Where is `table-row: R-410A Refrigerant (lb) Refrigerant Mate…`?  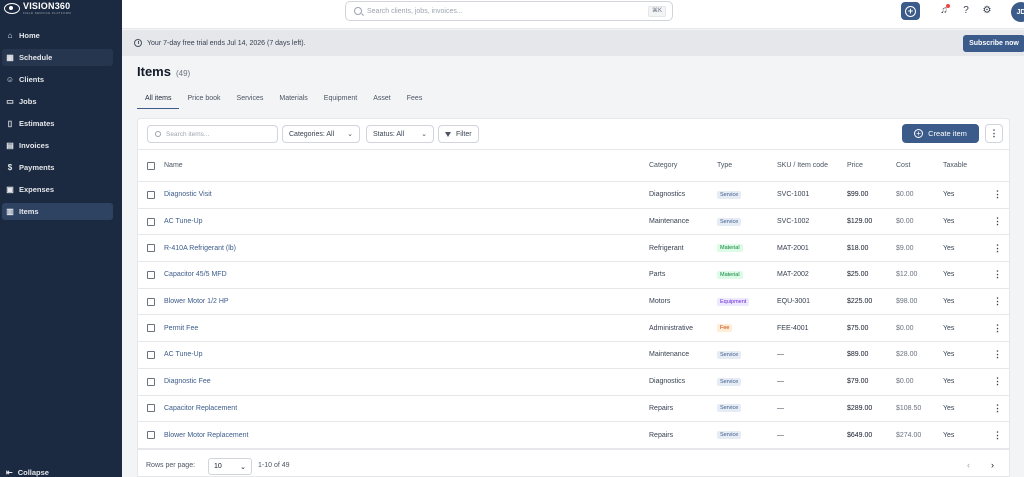 table-row: R-410A Refrigerant (lb) Refrigerant Mate… is located at coordinates (574, 248).